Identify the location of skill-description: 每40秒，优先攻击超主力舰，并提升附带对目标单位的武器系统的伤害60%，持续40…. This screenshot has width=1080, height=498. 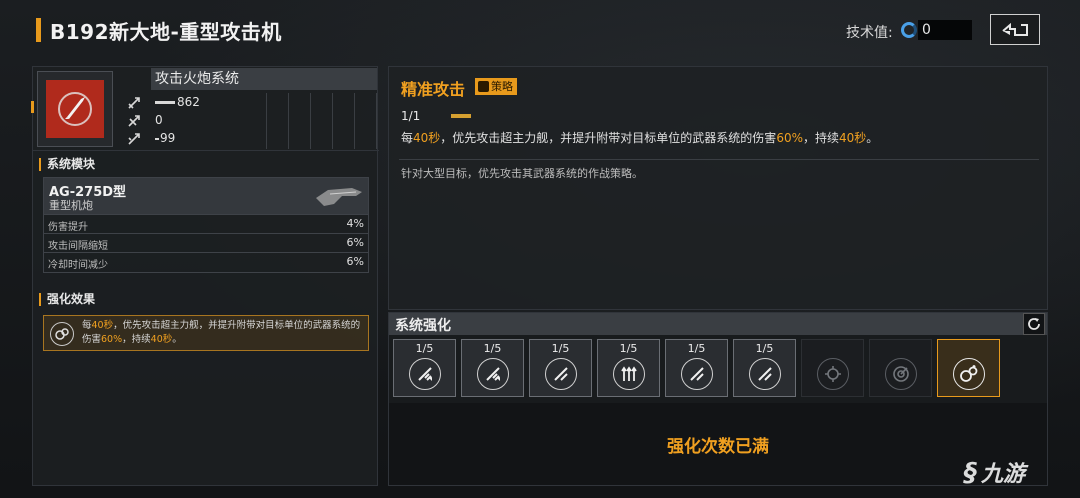
(640, 138).